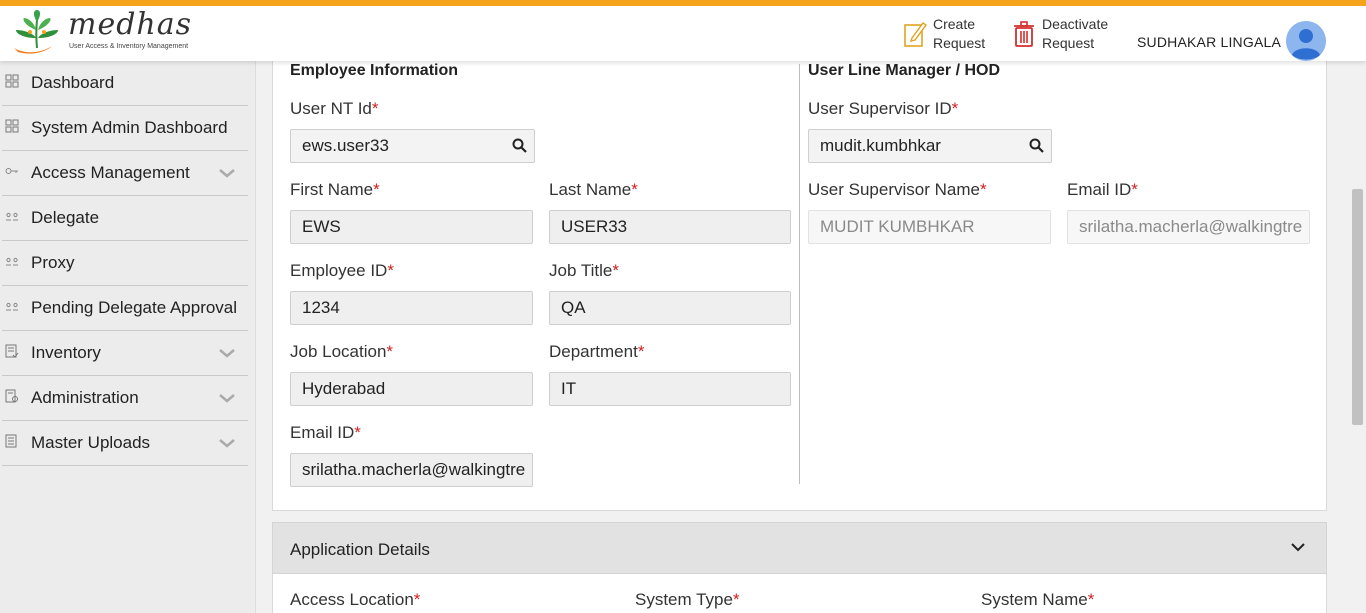 Image resolution: width=1366 pixels, height=613 pixels. What do you see at coordinates (91, 442) in the screenshot?
I see `sidebar-item-label: Master Uploads` at bounding box center [91, 442].